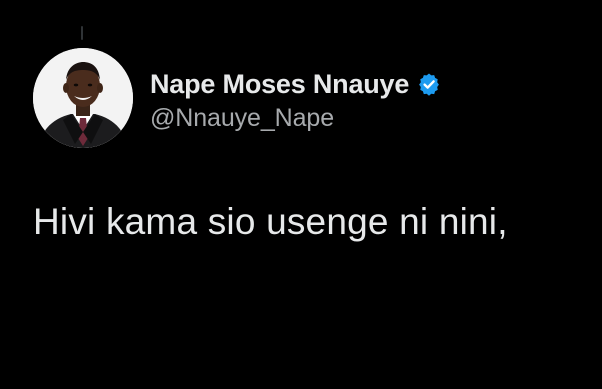  Describe the element at coordinates (270, 221) in the screenshot. I see `tweet-text: Hivi kama sio usenge ni nini,` at that location.